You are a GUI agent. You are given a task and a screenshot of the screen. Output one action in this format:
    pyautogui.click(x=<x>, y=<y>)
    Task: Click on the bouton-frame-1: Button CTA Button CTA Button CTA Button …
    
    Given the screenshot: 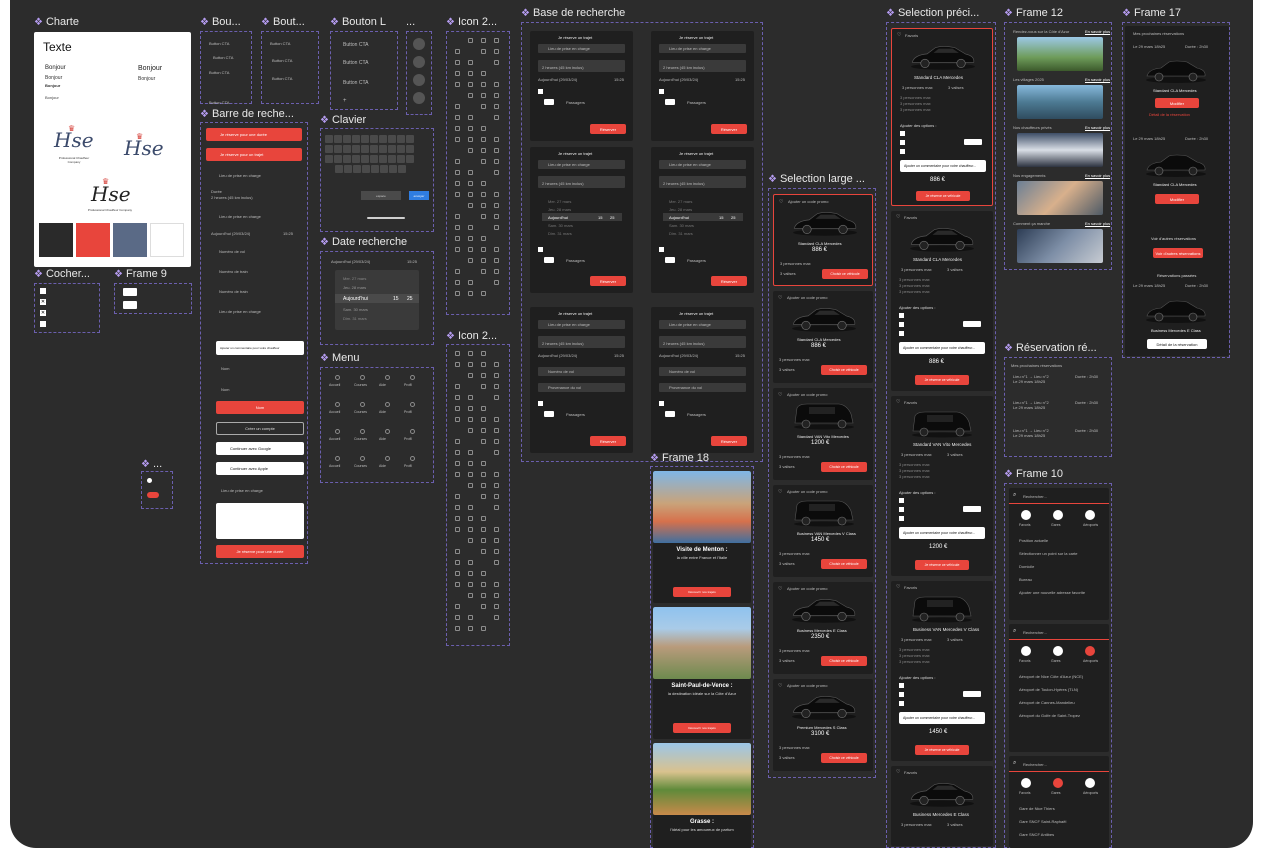 What is the action you would take?
    pyautogui.click(x=226, y=68)
    